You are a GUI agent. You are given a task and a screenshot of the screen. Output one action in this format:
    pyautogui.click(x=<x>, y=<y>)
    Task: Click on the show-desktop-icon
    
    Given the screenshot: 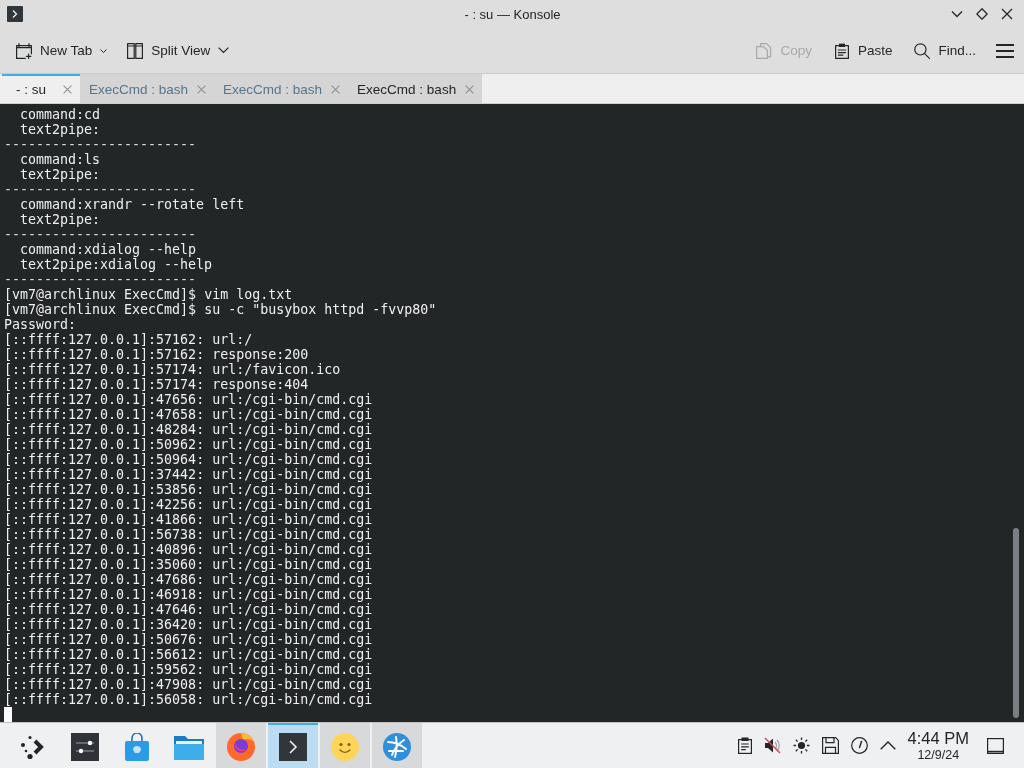 What is the action you would take?
    pyautogui.click(x=995, y=745)
    